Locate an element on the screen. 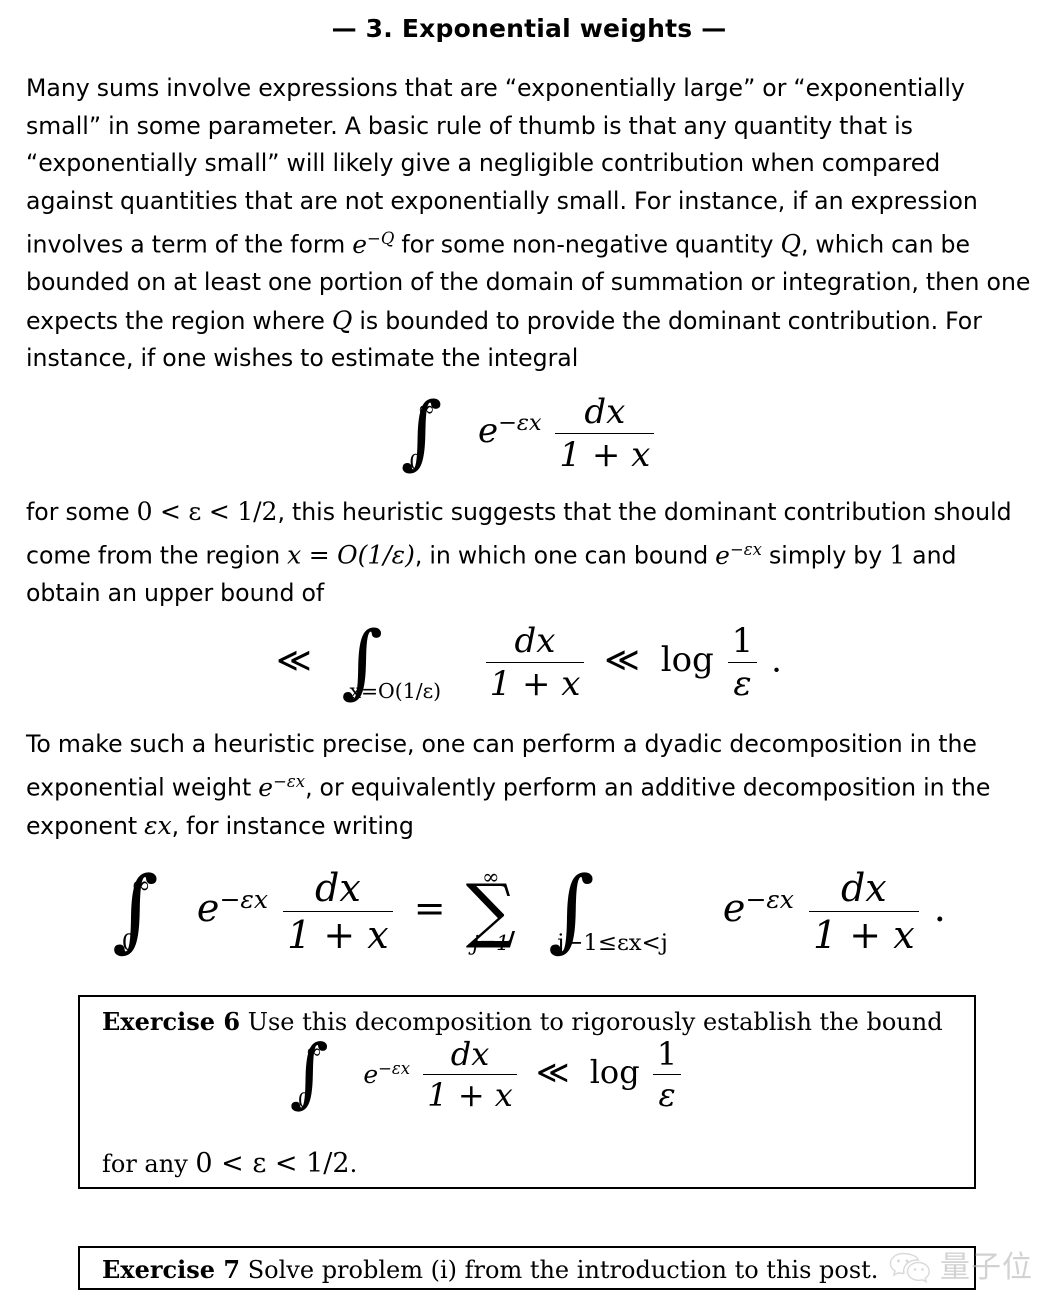 This screenshot has height=1312, width=1058. display-equation-1: ∫ ∞ 0 e−εx dx 1 + x is located at coordinates (529, 433).